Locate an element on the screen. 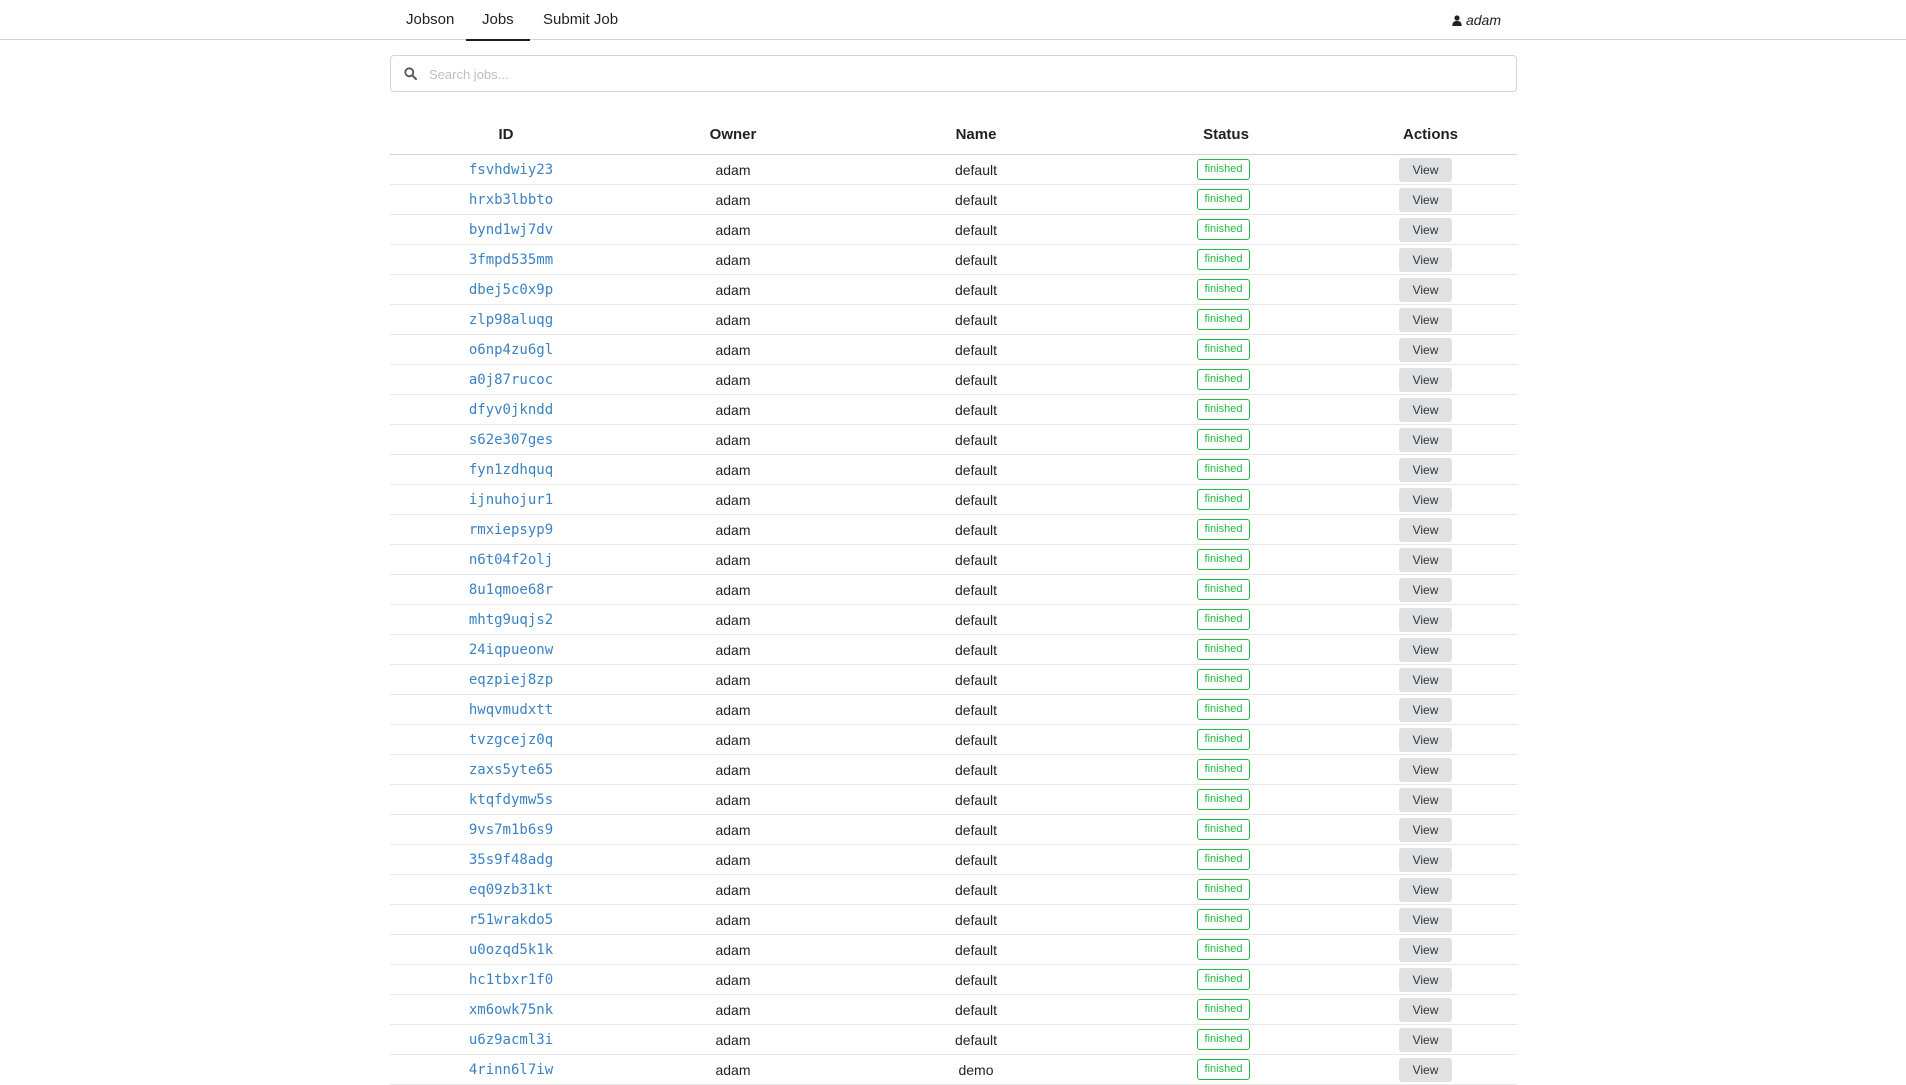 The height and width of the screenshot is (1085, 1906). nav-tab-jobs: Jobs is located at coordinates (498, 20).